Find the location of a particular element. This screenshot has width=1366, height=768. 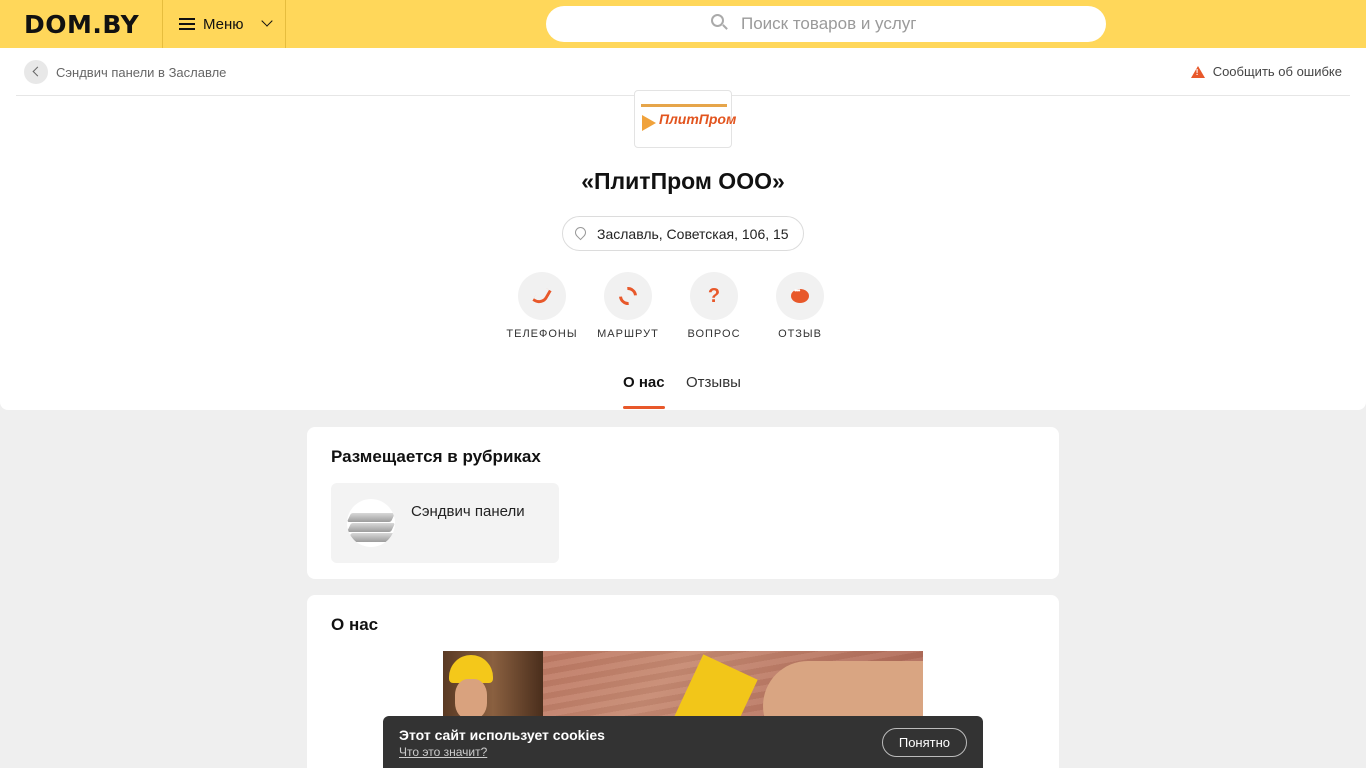

question-action: ? ВОПРОС is located at coordinates (714, 306).